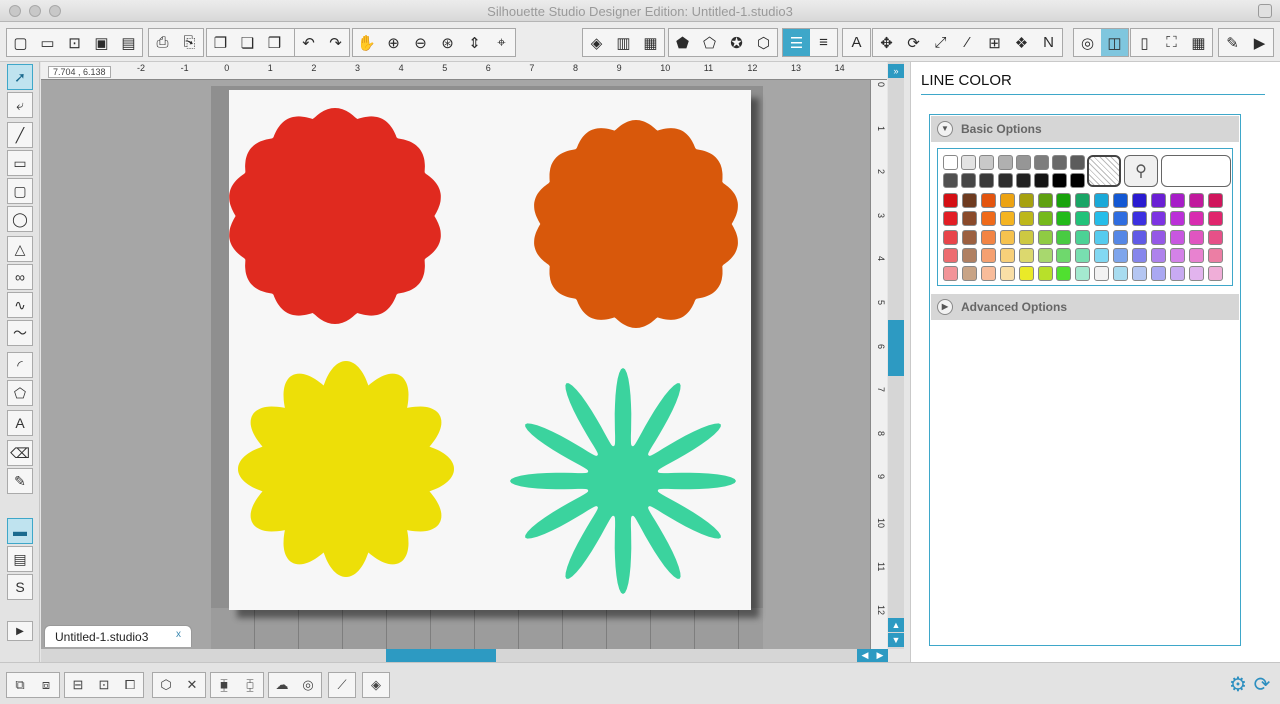 The height and width of the screenshot is (704, 1280). Describe the element at coordinates (709, 42) in the screenshot. I see `line-gradient-icon: ⬠` at that location.